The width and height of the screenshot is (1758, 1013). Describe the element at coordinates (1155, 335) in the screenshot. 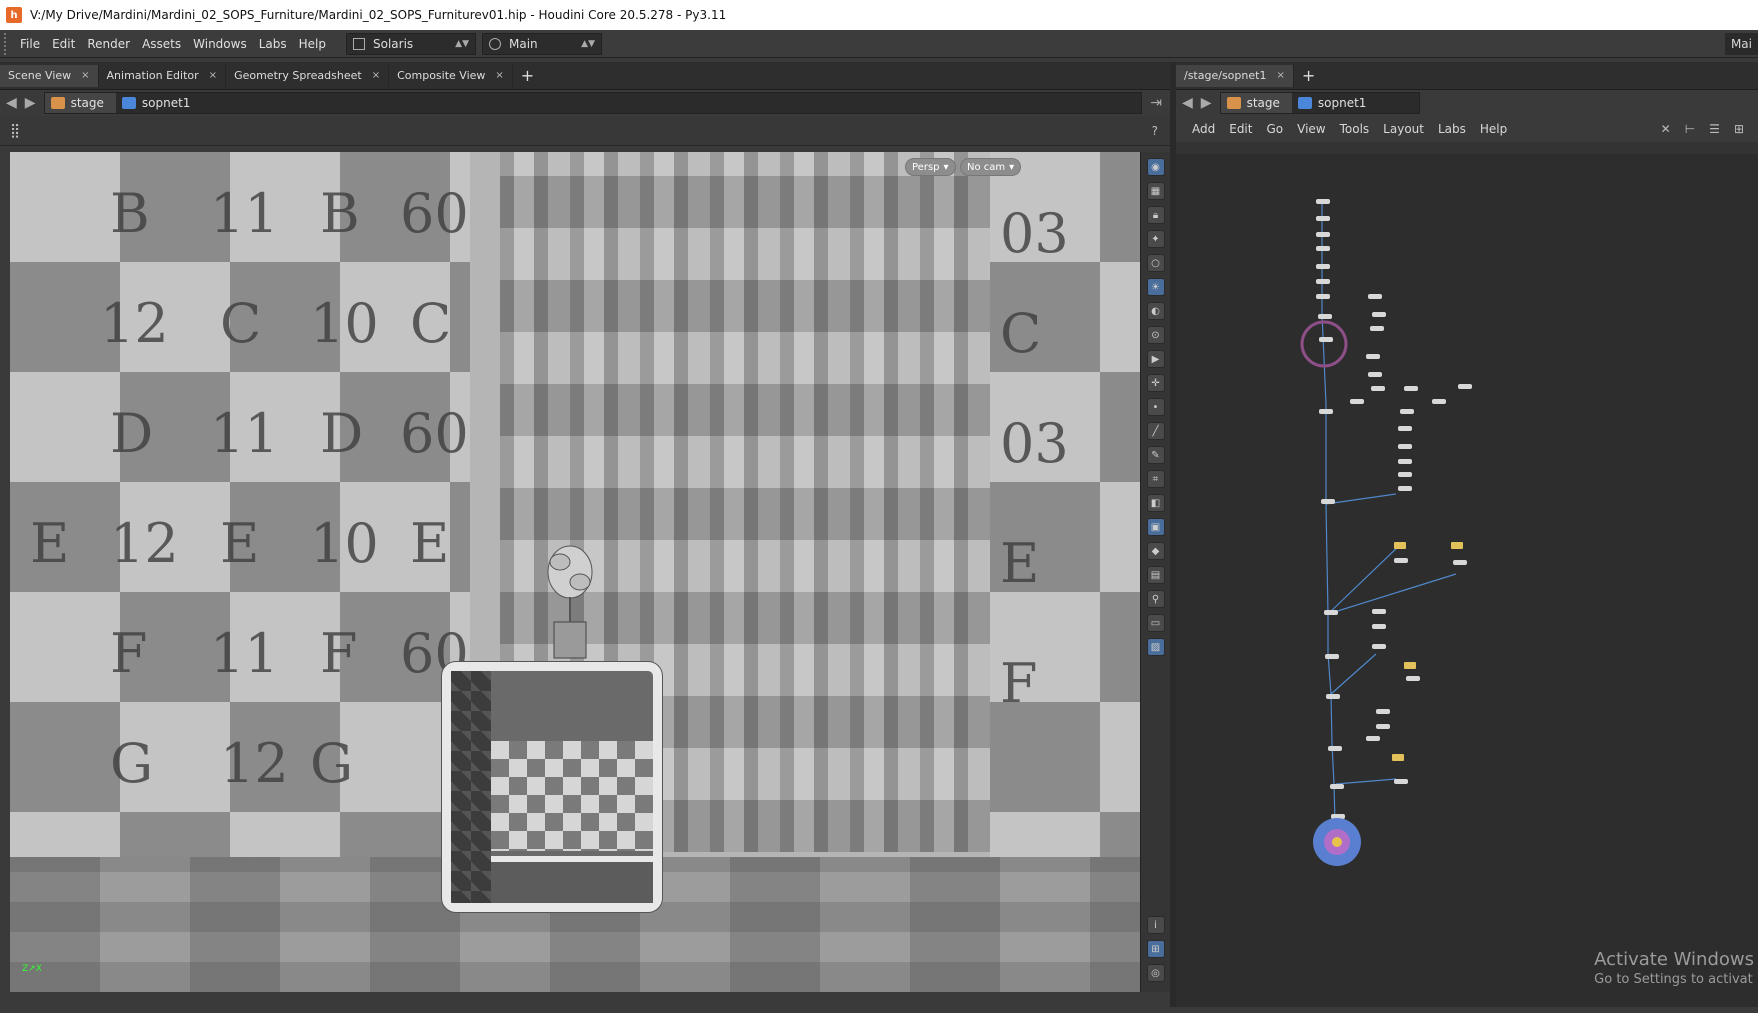

I see `camera-icon: ⊙` at that location.